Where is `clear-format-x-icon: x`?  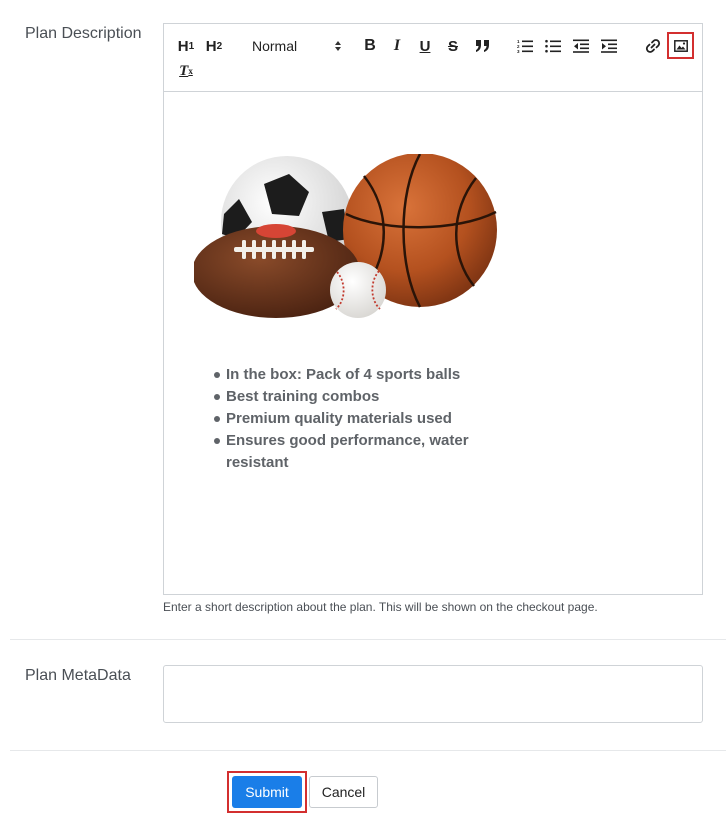 clear-format-x-icon: x is located at coordinates (190, 71).